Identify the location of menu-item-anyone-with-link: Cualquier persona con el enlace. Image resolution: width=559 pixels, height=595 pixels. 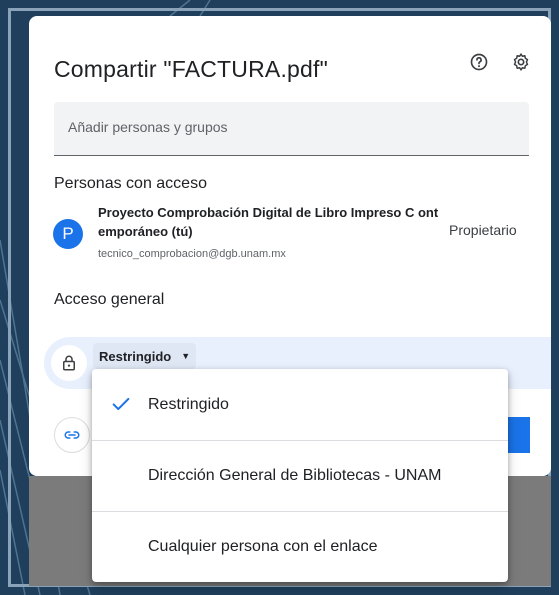
(300, 546).